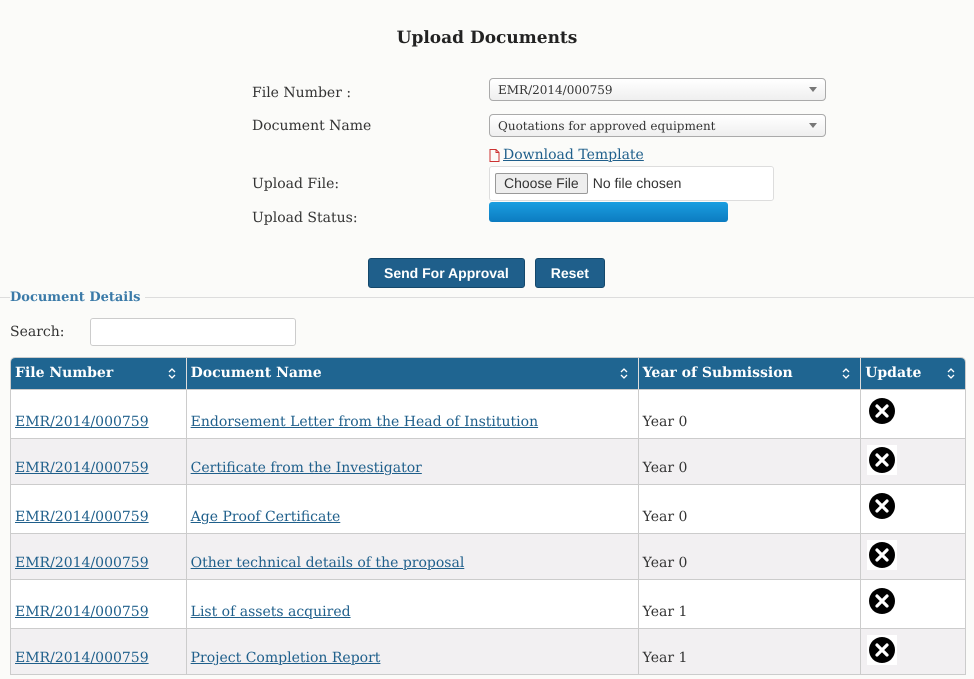 This screenshot has width=974, height=679. I want to click on dropdown: Quotations for approved equipment, so click(657, 125).